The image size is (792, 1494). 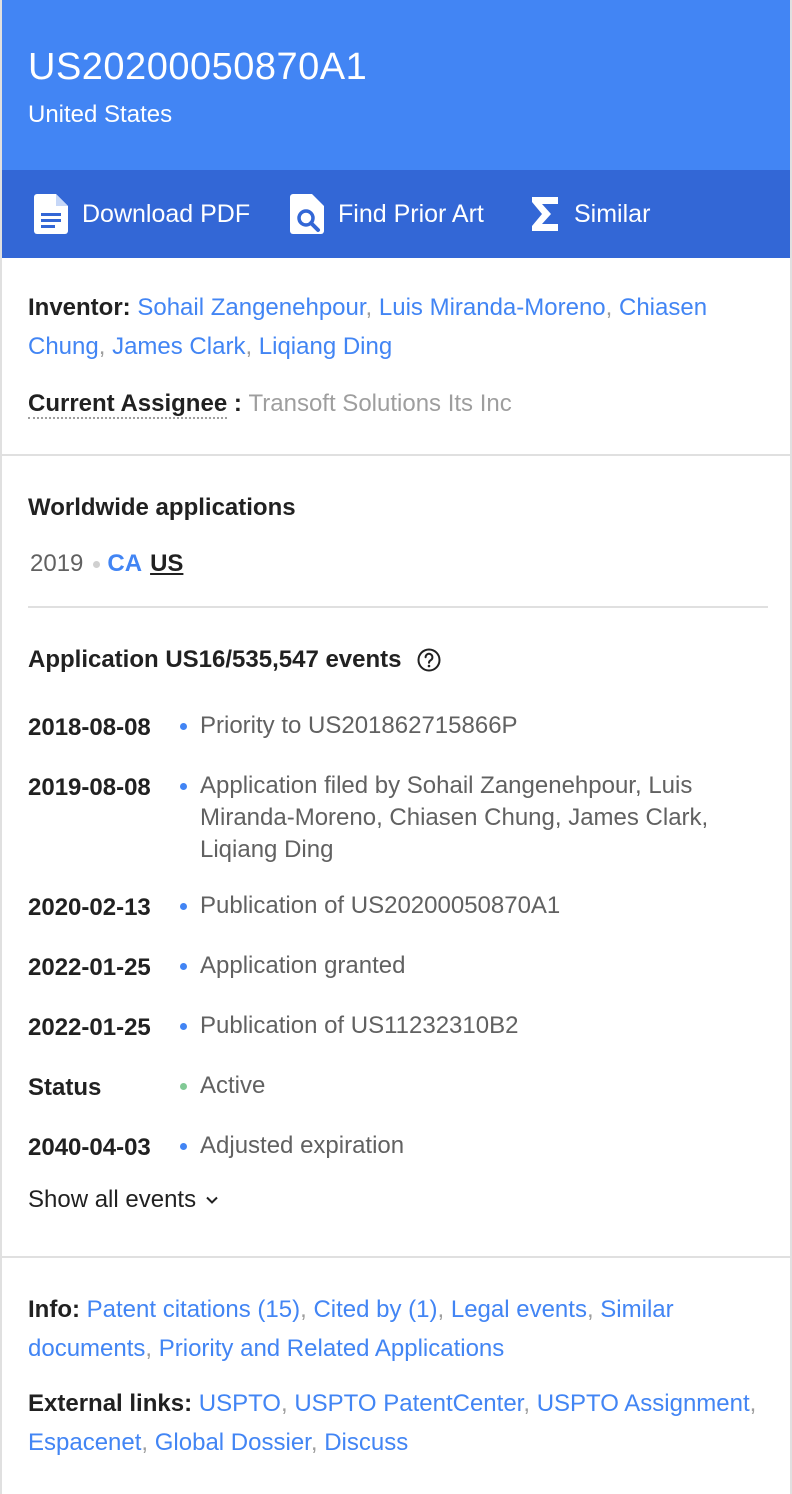 What do you see at coordinates (89, 728) in the screenshot?
I see `event-date: 2018-08-08` at bounding box center [89, 728].